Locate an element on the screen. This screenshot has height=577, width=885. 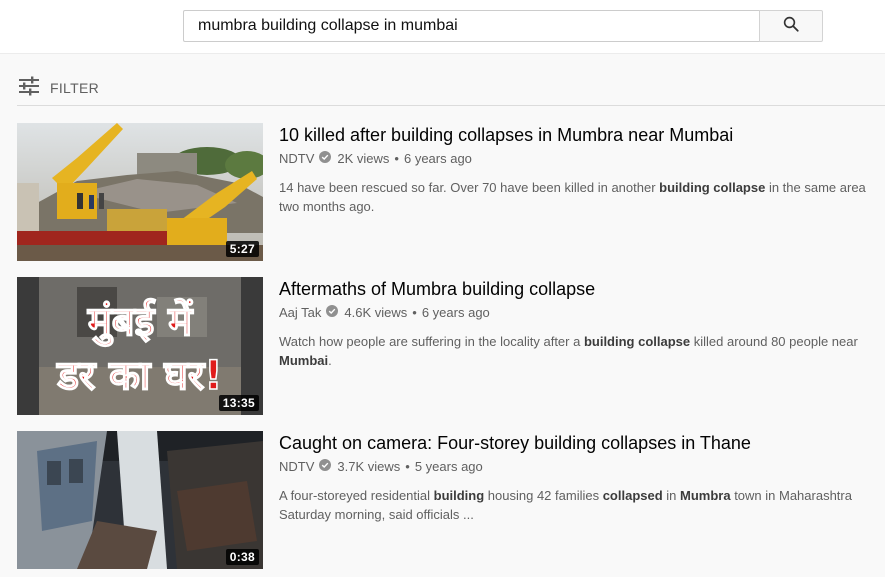
divider is located at coordinates (451, 105).